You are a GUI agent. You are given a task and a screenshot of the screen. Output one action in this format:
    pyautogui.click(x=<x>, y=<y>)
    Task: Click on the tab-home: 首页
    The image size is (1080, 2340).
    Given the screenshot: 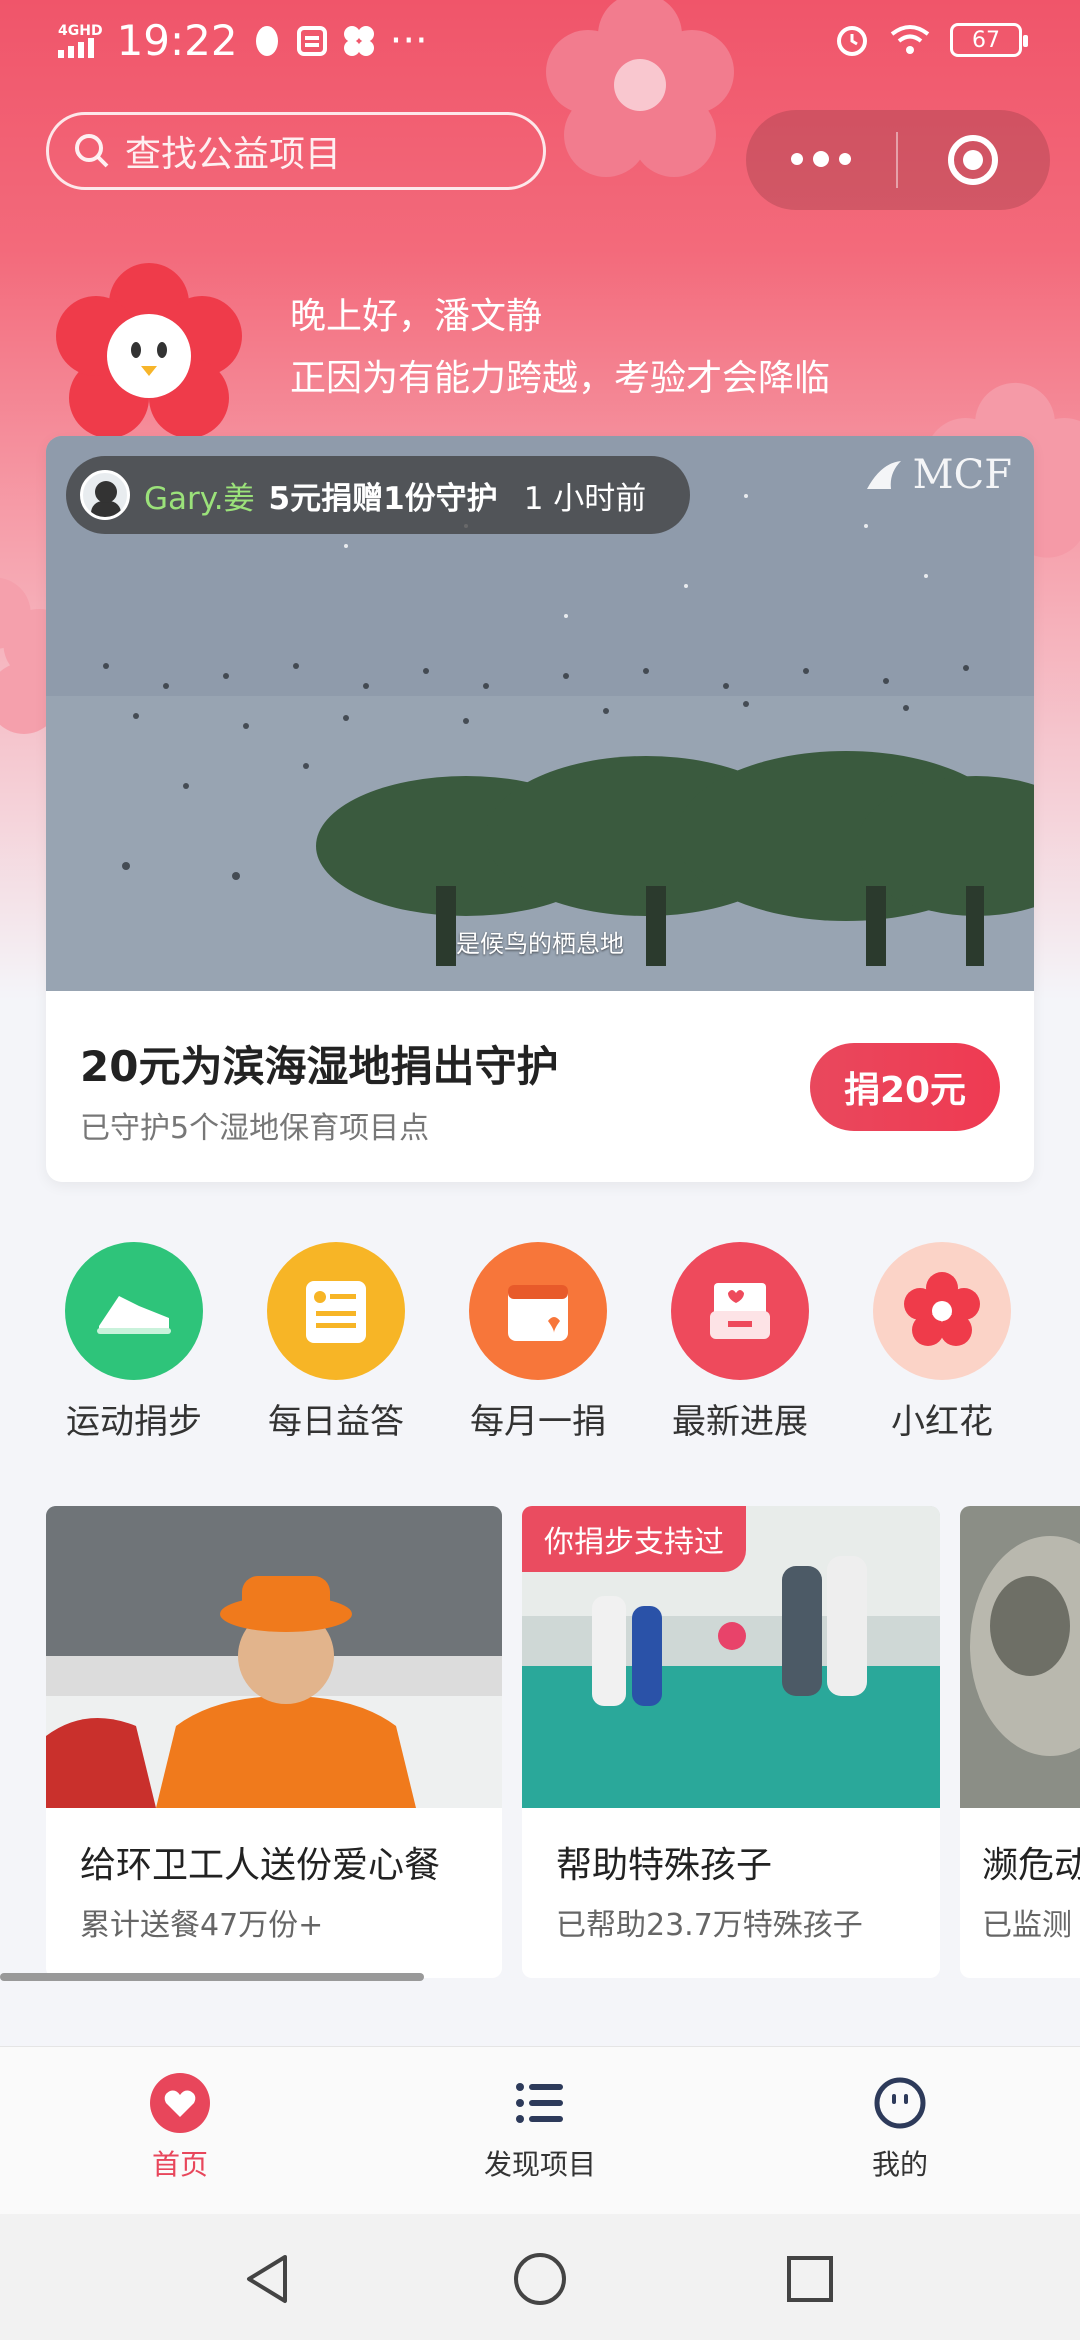 What is the action you would take?
    pyautogui.click(x=180, y=2131)
    